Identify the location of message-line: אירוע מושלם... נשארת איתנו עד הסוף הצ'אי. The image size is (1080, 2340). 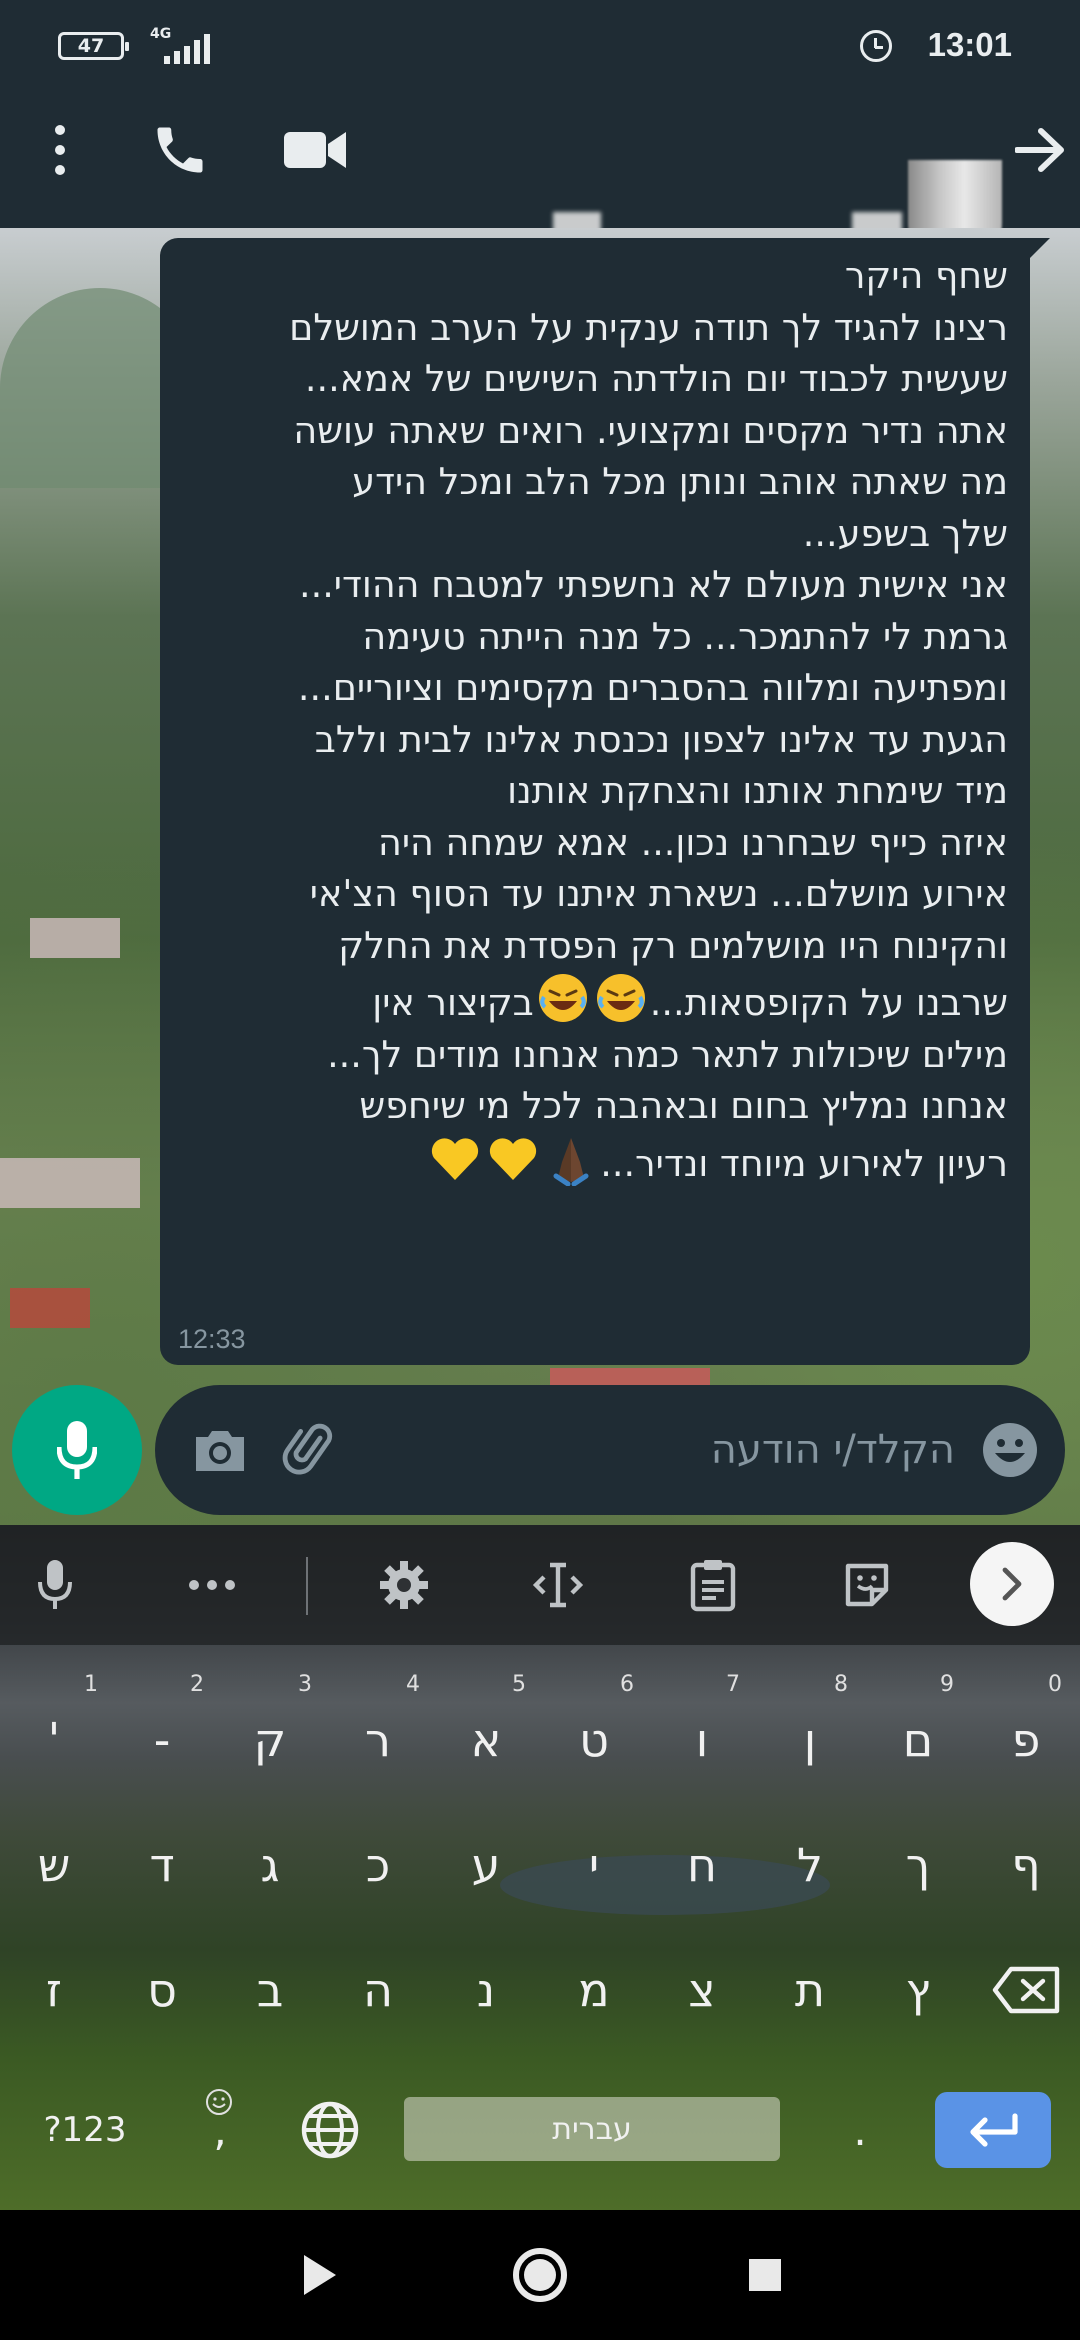
(658, 893).